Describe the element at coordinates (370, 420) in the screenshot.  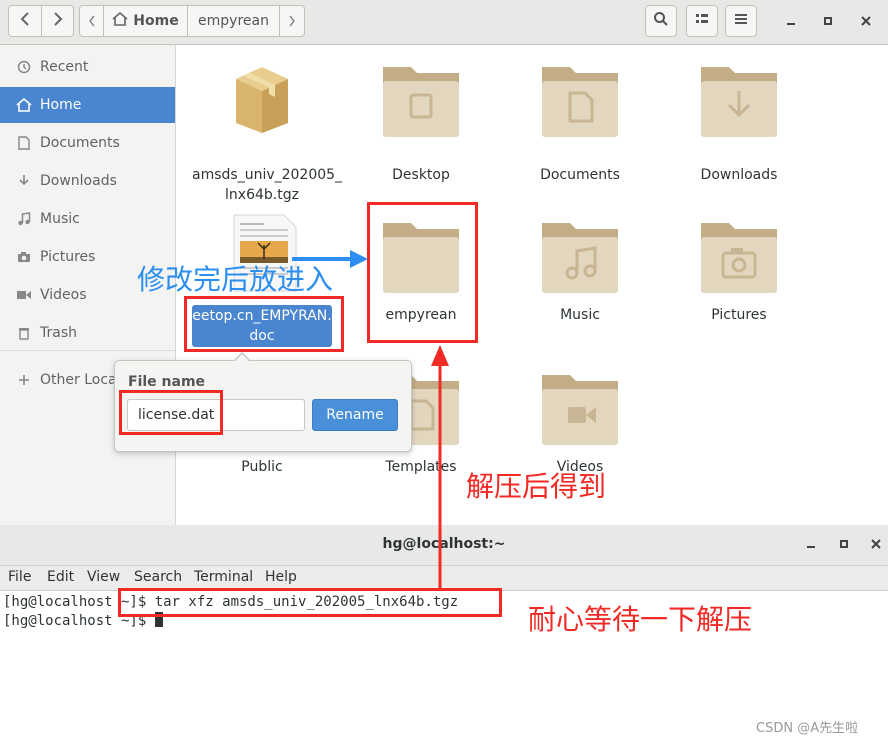
I see `annotation-arrows` at that location.